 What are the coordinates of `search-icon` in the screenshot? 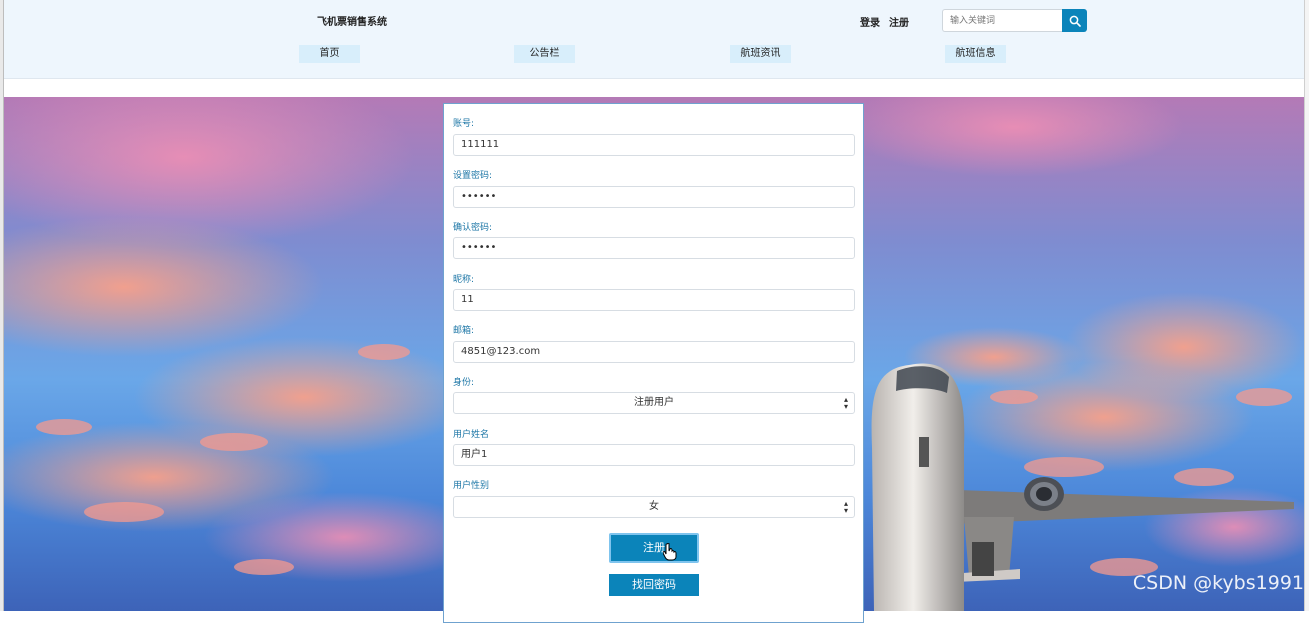 It's located at (1075, 21).